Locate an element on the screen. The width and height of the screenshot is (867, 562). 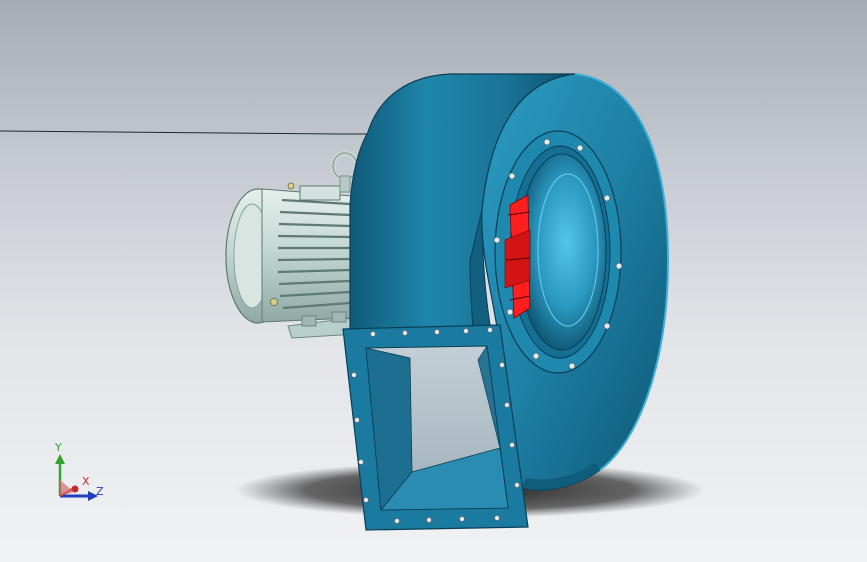
reference-triad: Y X Z is located at coordinates (79, 475).